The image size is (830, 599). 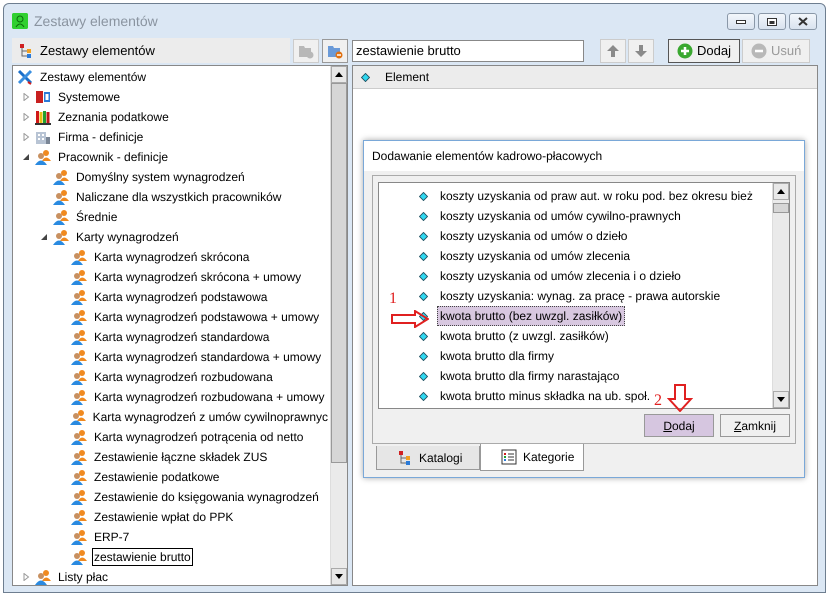 I want to click on dialog-button: Zamknij, so click(x=755, y=425).